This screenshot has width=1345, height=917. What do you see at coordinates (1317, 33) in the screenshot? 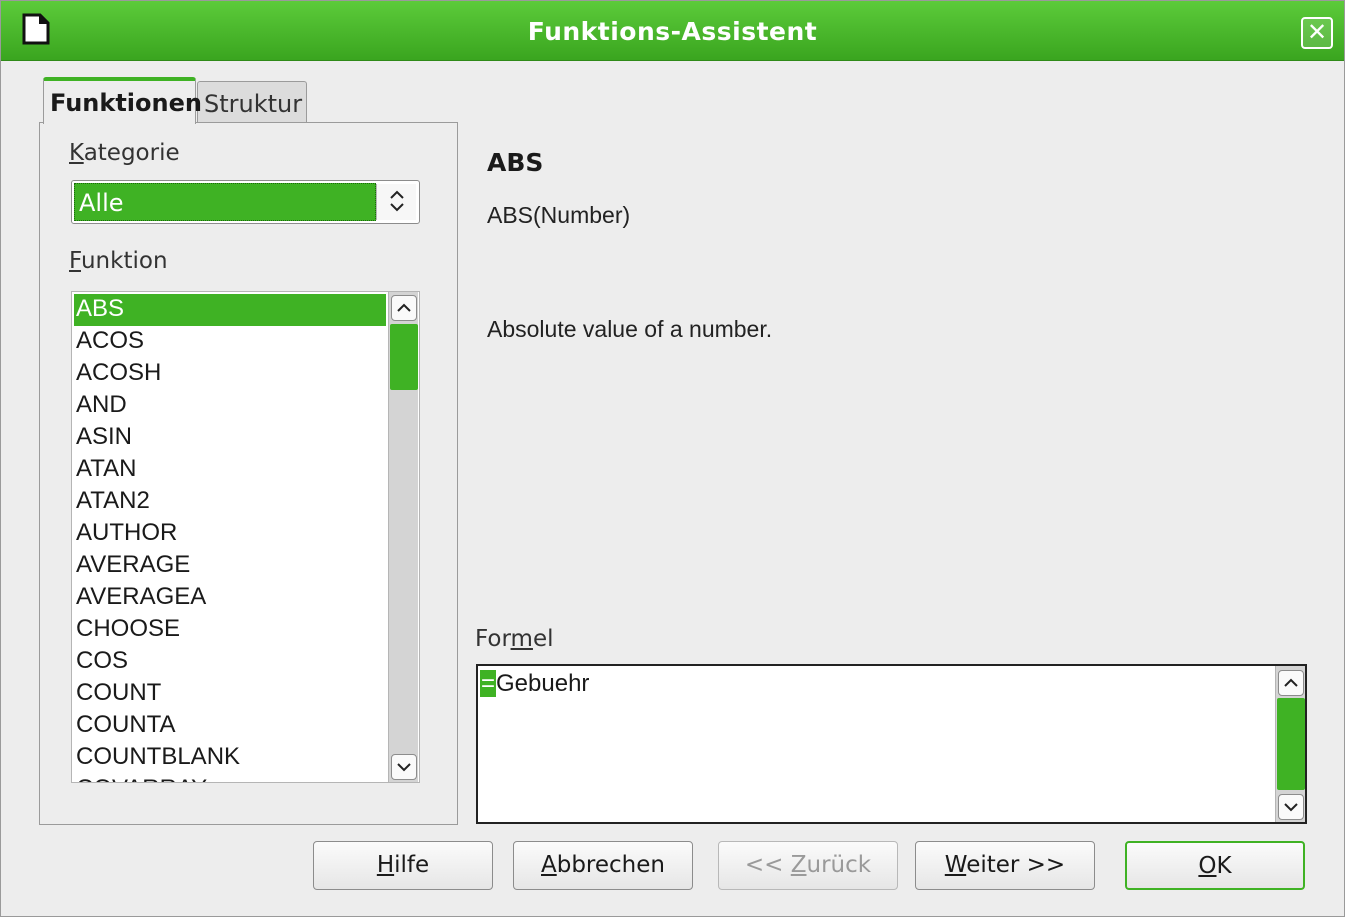
I see `close-icon: ✕` at bounding box center [1317, 33].